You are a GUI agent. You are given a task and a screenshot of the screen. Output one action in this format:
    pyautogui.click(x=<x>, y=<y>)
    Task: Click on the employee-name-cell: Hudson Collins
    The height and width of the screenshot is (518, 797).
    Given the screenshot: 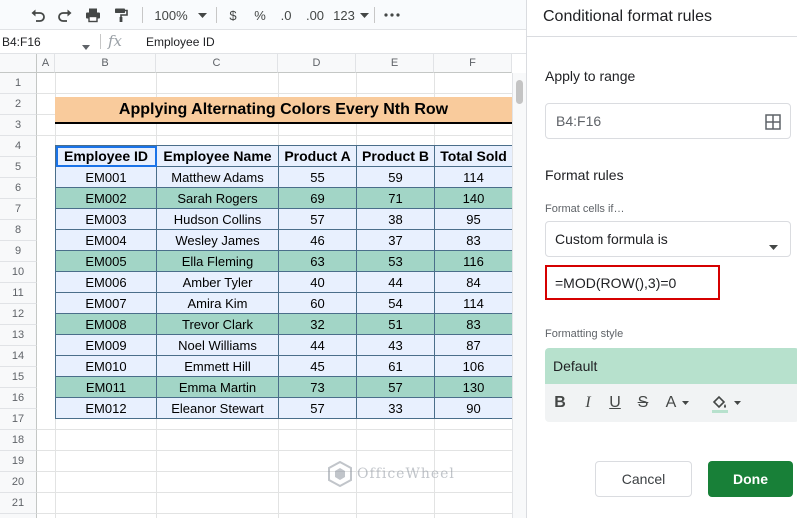 What is the action you would take?
    pyautogui.click(x=217, y=219)
    